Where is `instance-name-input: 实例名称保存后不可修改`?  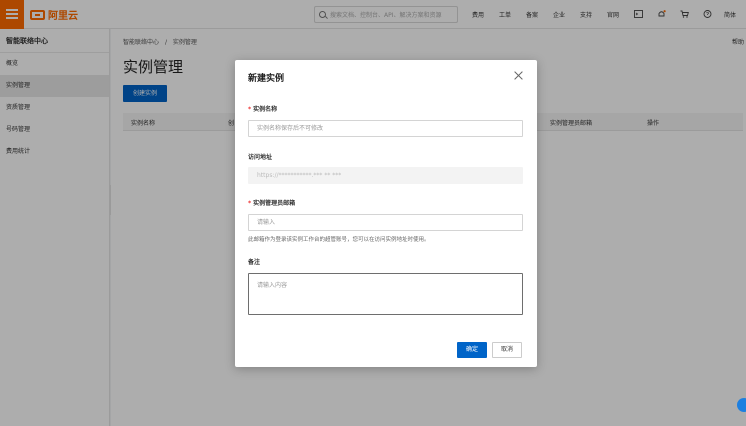
instance-name-input: 实例名称保存后不可修改 is located at coordinates (385, 128).